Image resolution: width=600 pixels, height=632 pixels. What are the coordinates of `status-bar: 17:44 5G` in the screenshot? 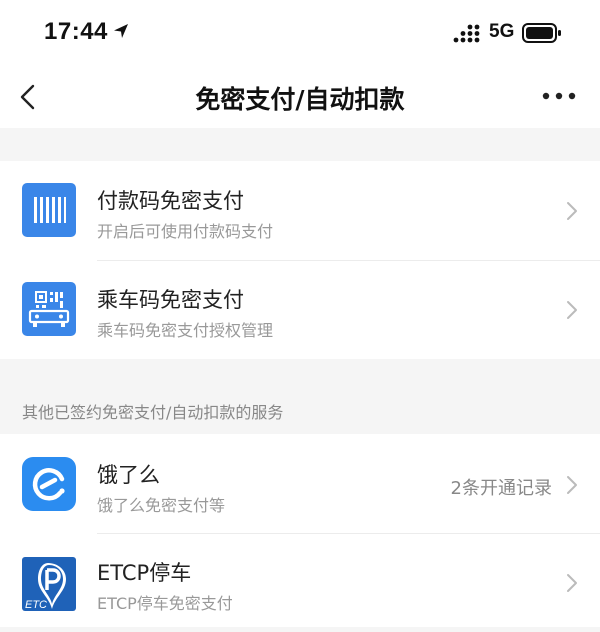 It's located at (300, 33).